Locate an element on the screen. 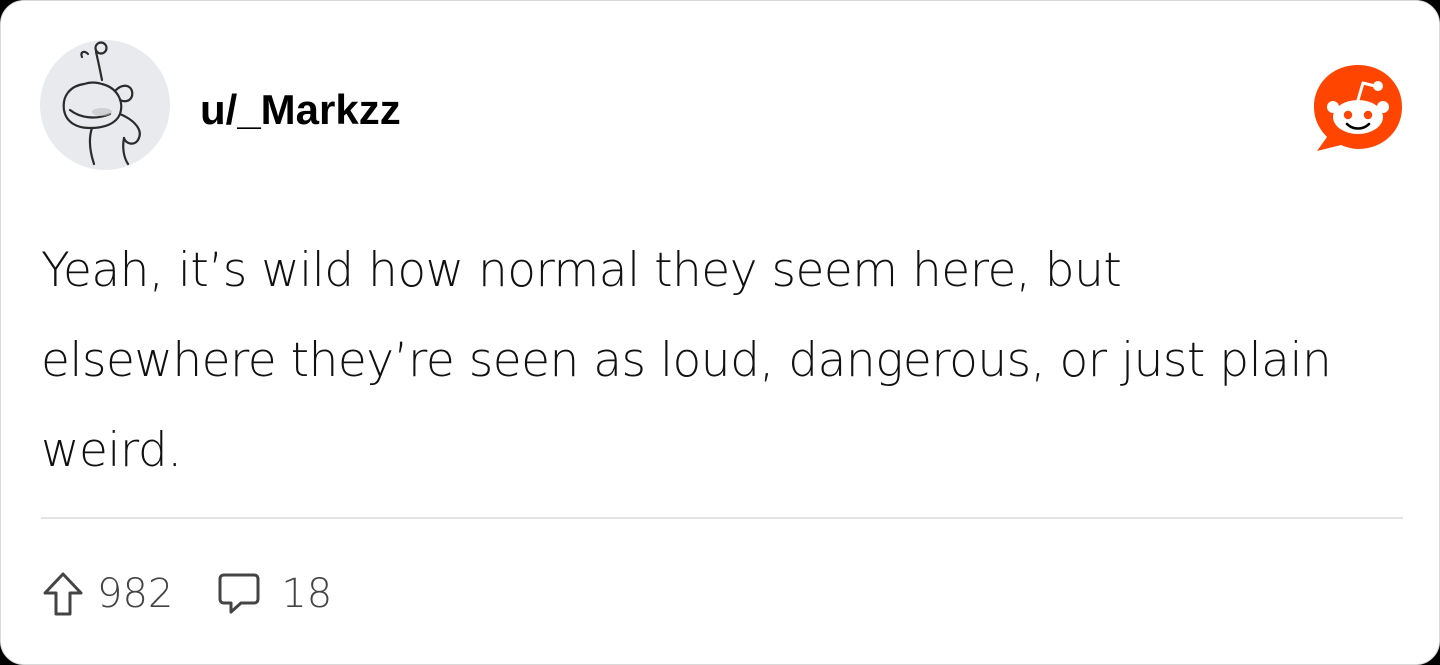 This screenshot has height=665, width=1440. reddit-logo-icon is located at coordinates (1358, 109).